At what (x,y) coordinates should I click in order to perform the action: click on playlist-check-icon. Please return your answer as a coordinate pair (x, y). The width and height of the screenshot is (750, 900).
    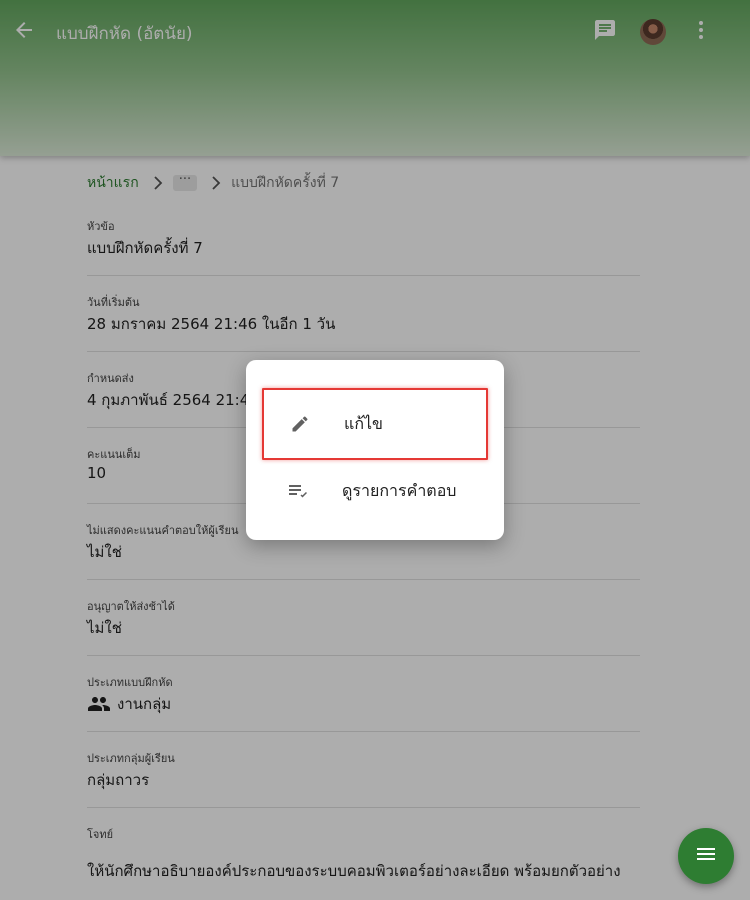
    Looking at the image, I should click on (298, 491).